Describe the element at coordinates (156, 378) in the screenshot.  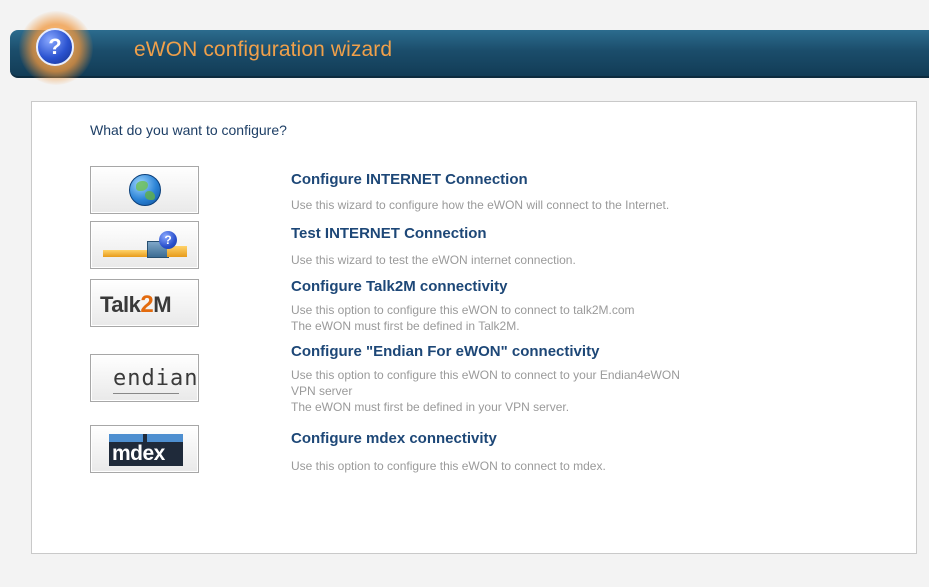
I see `endian-logo: endian` at that location.